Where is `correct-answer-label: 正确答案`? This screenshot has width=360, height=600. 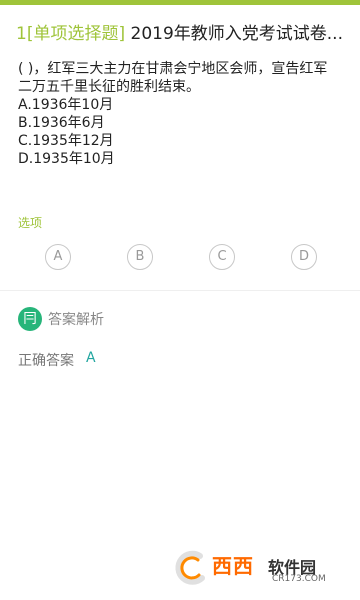 correct-answer-label: 正确答案 is located at coordinates (46, 361).